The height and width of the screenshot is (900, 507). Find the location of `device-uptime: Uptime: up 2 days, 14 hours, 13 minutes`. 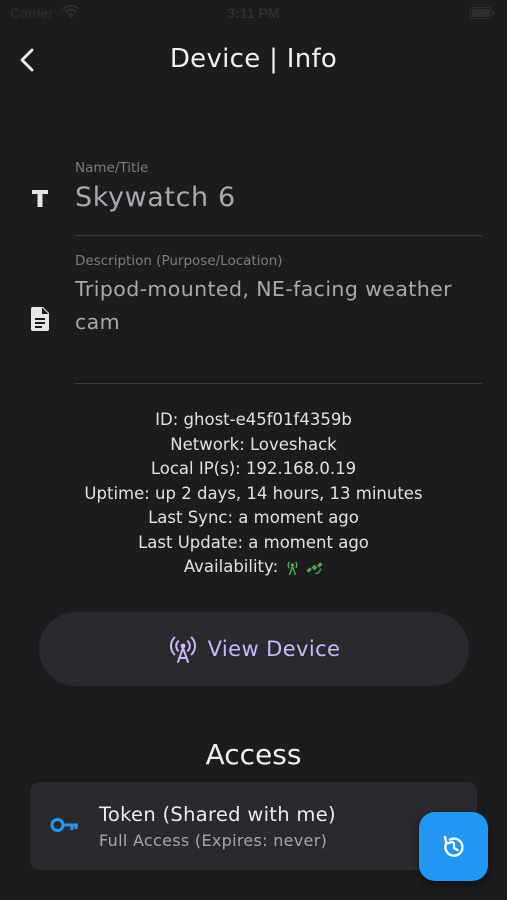

device-uptime: Uptime: up 2 days, 14 hours, 13 minutes is located at coordinates (253, 493).